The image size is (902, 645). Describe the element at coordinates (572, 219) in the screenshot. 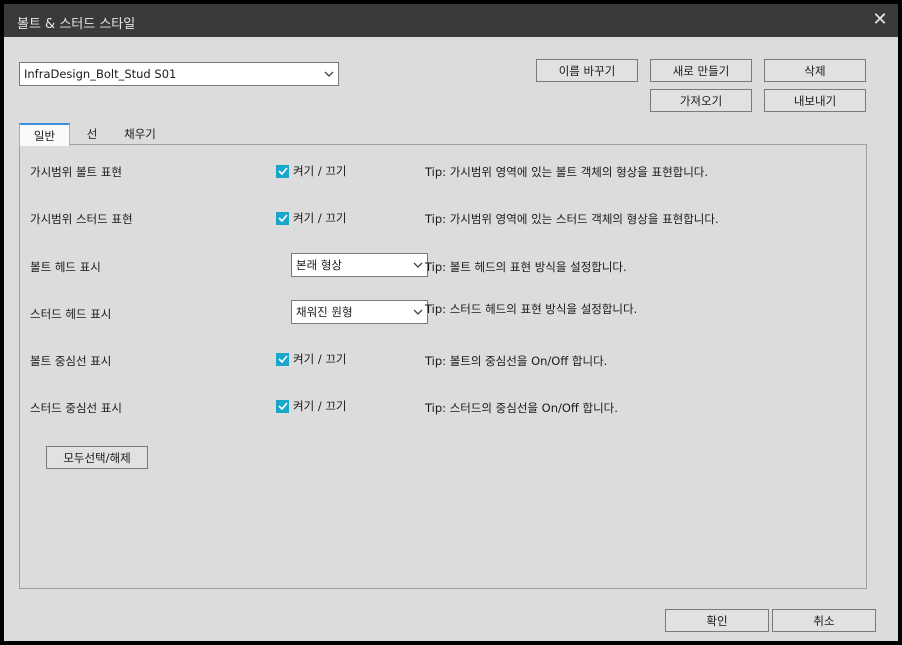

I see `tip-visible-stud: Tip: 가시범위 영역에 있는 스터드 객체의 형상을 표현합니다.` at that location.